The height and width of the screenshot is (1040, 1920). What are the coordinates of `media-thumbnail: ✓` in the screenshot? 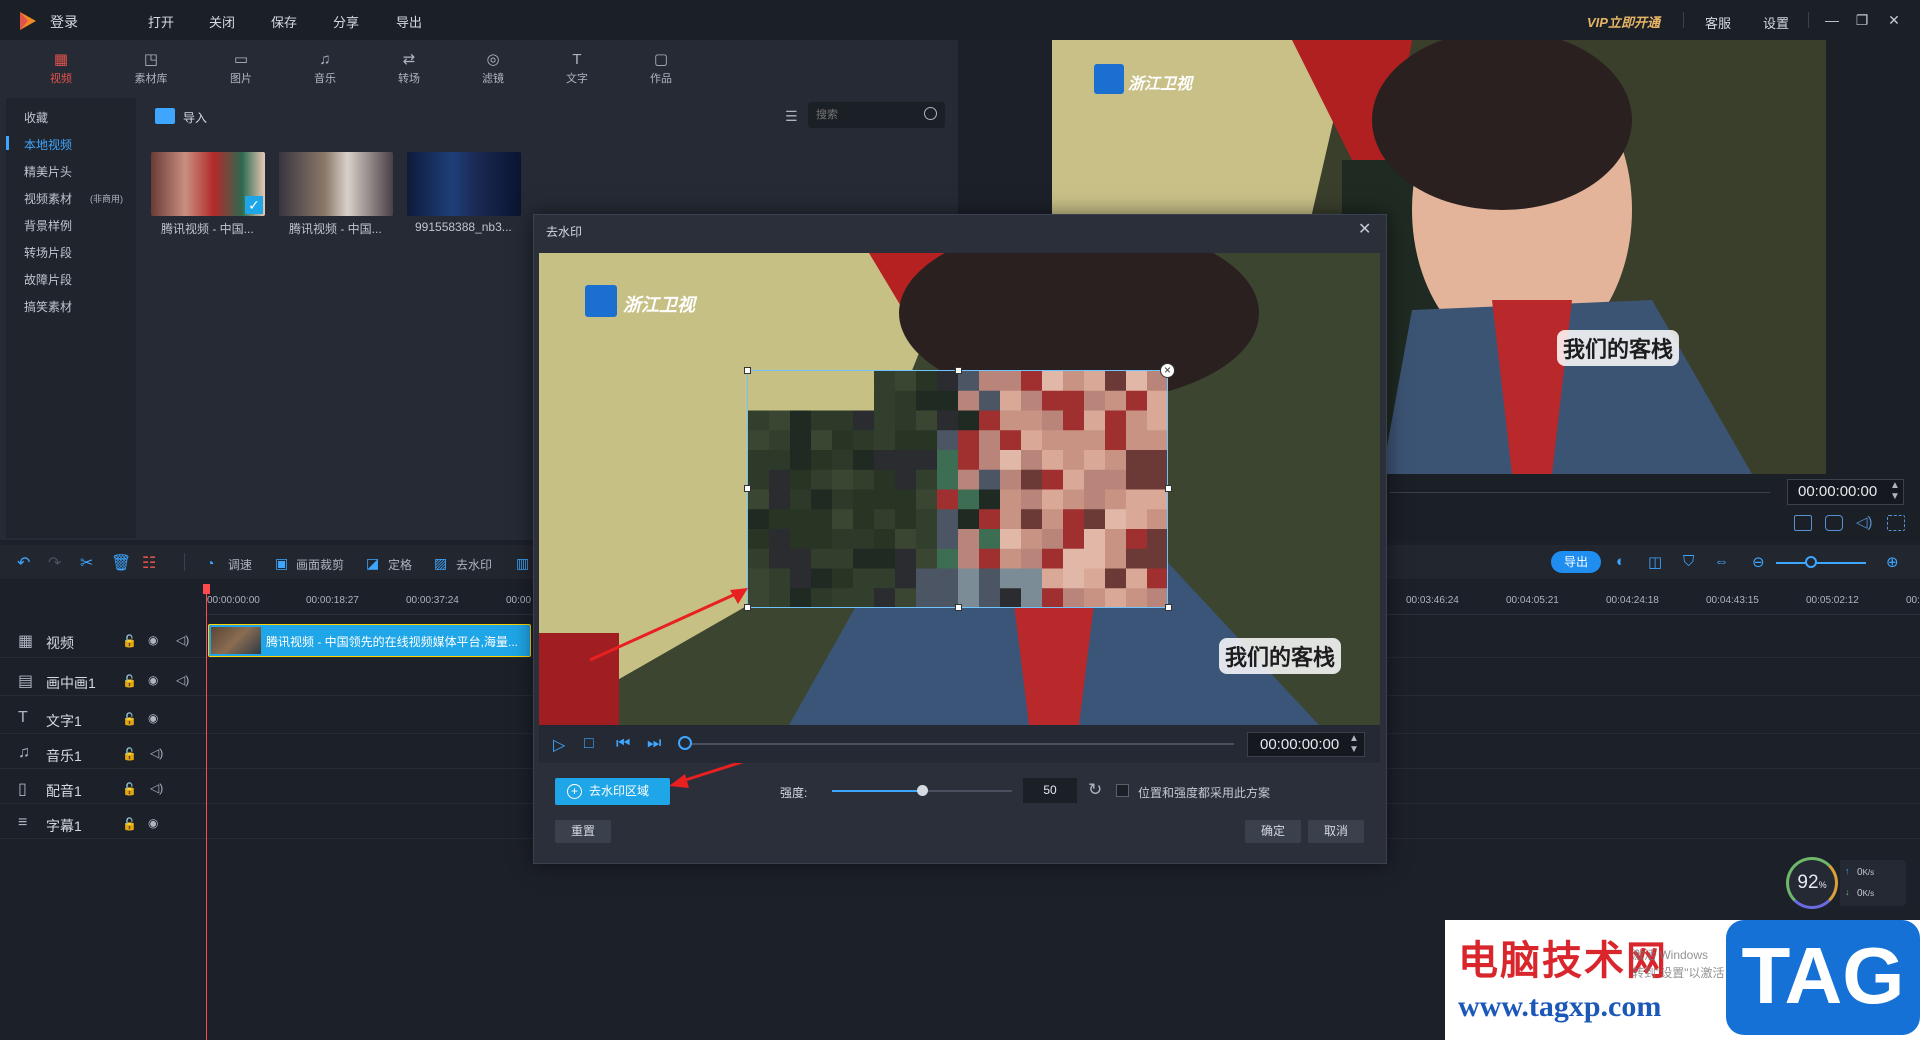 It's located at (208, 184).